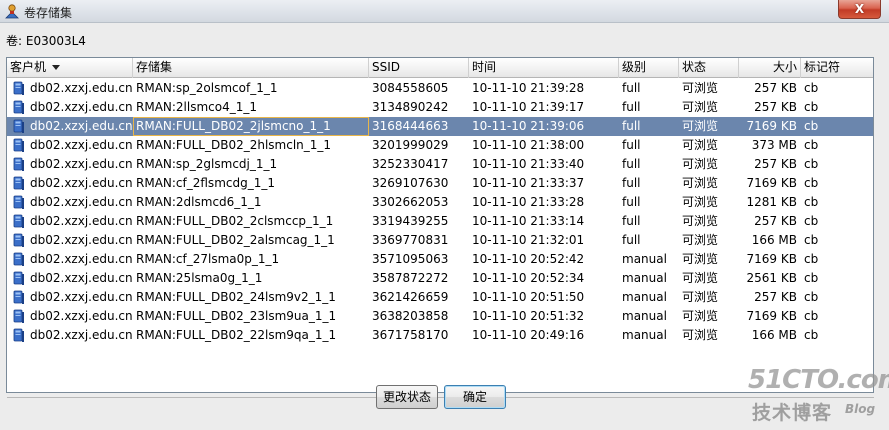 The width and height of the screenshot is (889, 430). What do you see at coordinates (770, 183) in the screenshot?
I see `cell-size: 7169 KB` at bounding box center [770, 183].